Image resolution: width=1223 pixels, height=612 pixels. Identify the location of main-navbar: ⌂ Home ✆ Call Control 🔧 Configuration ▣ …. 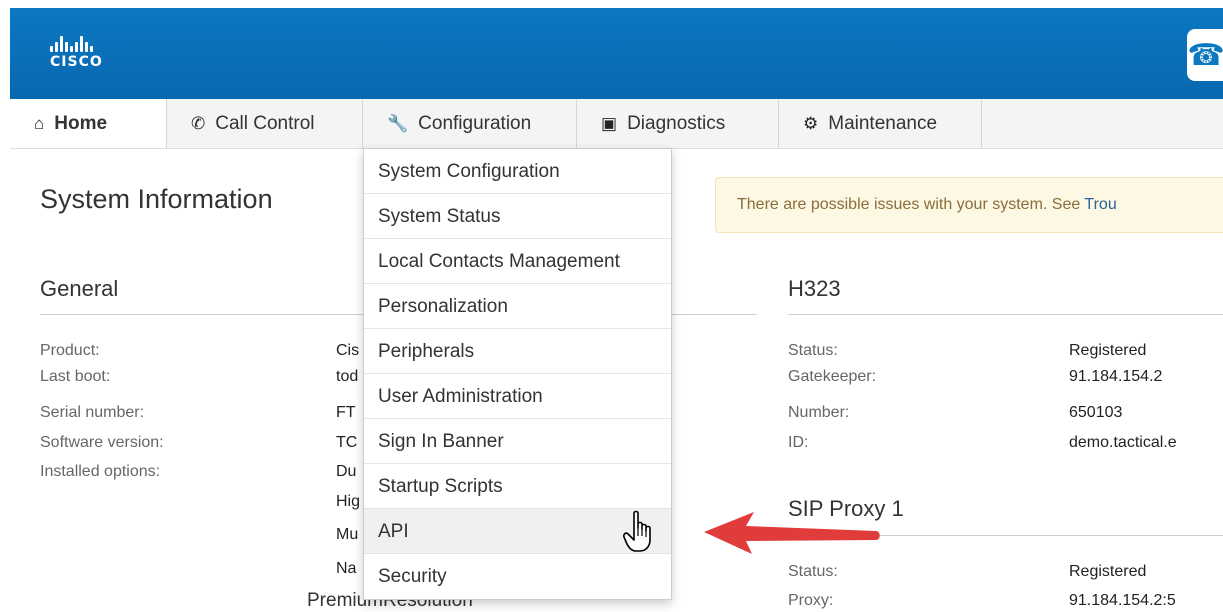
(616, 124).